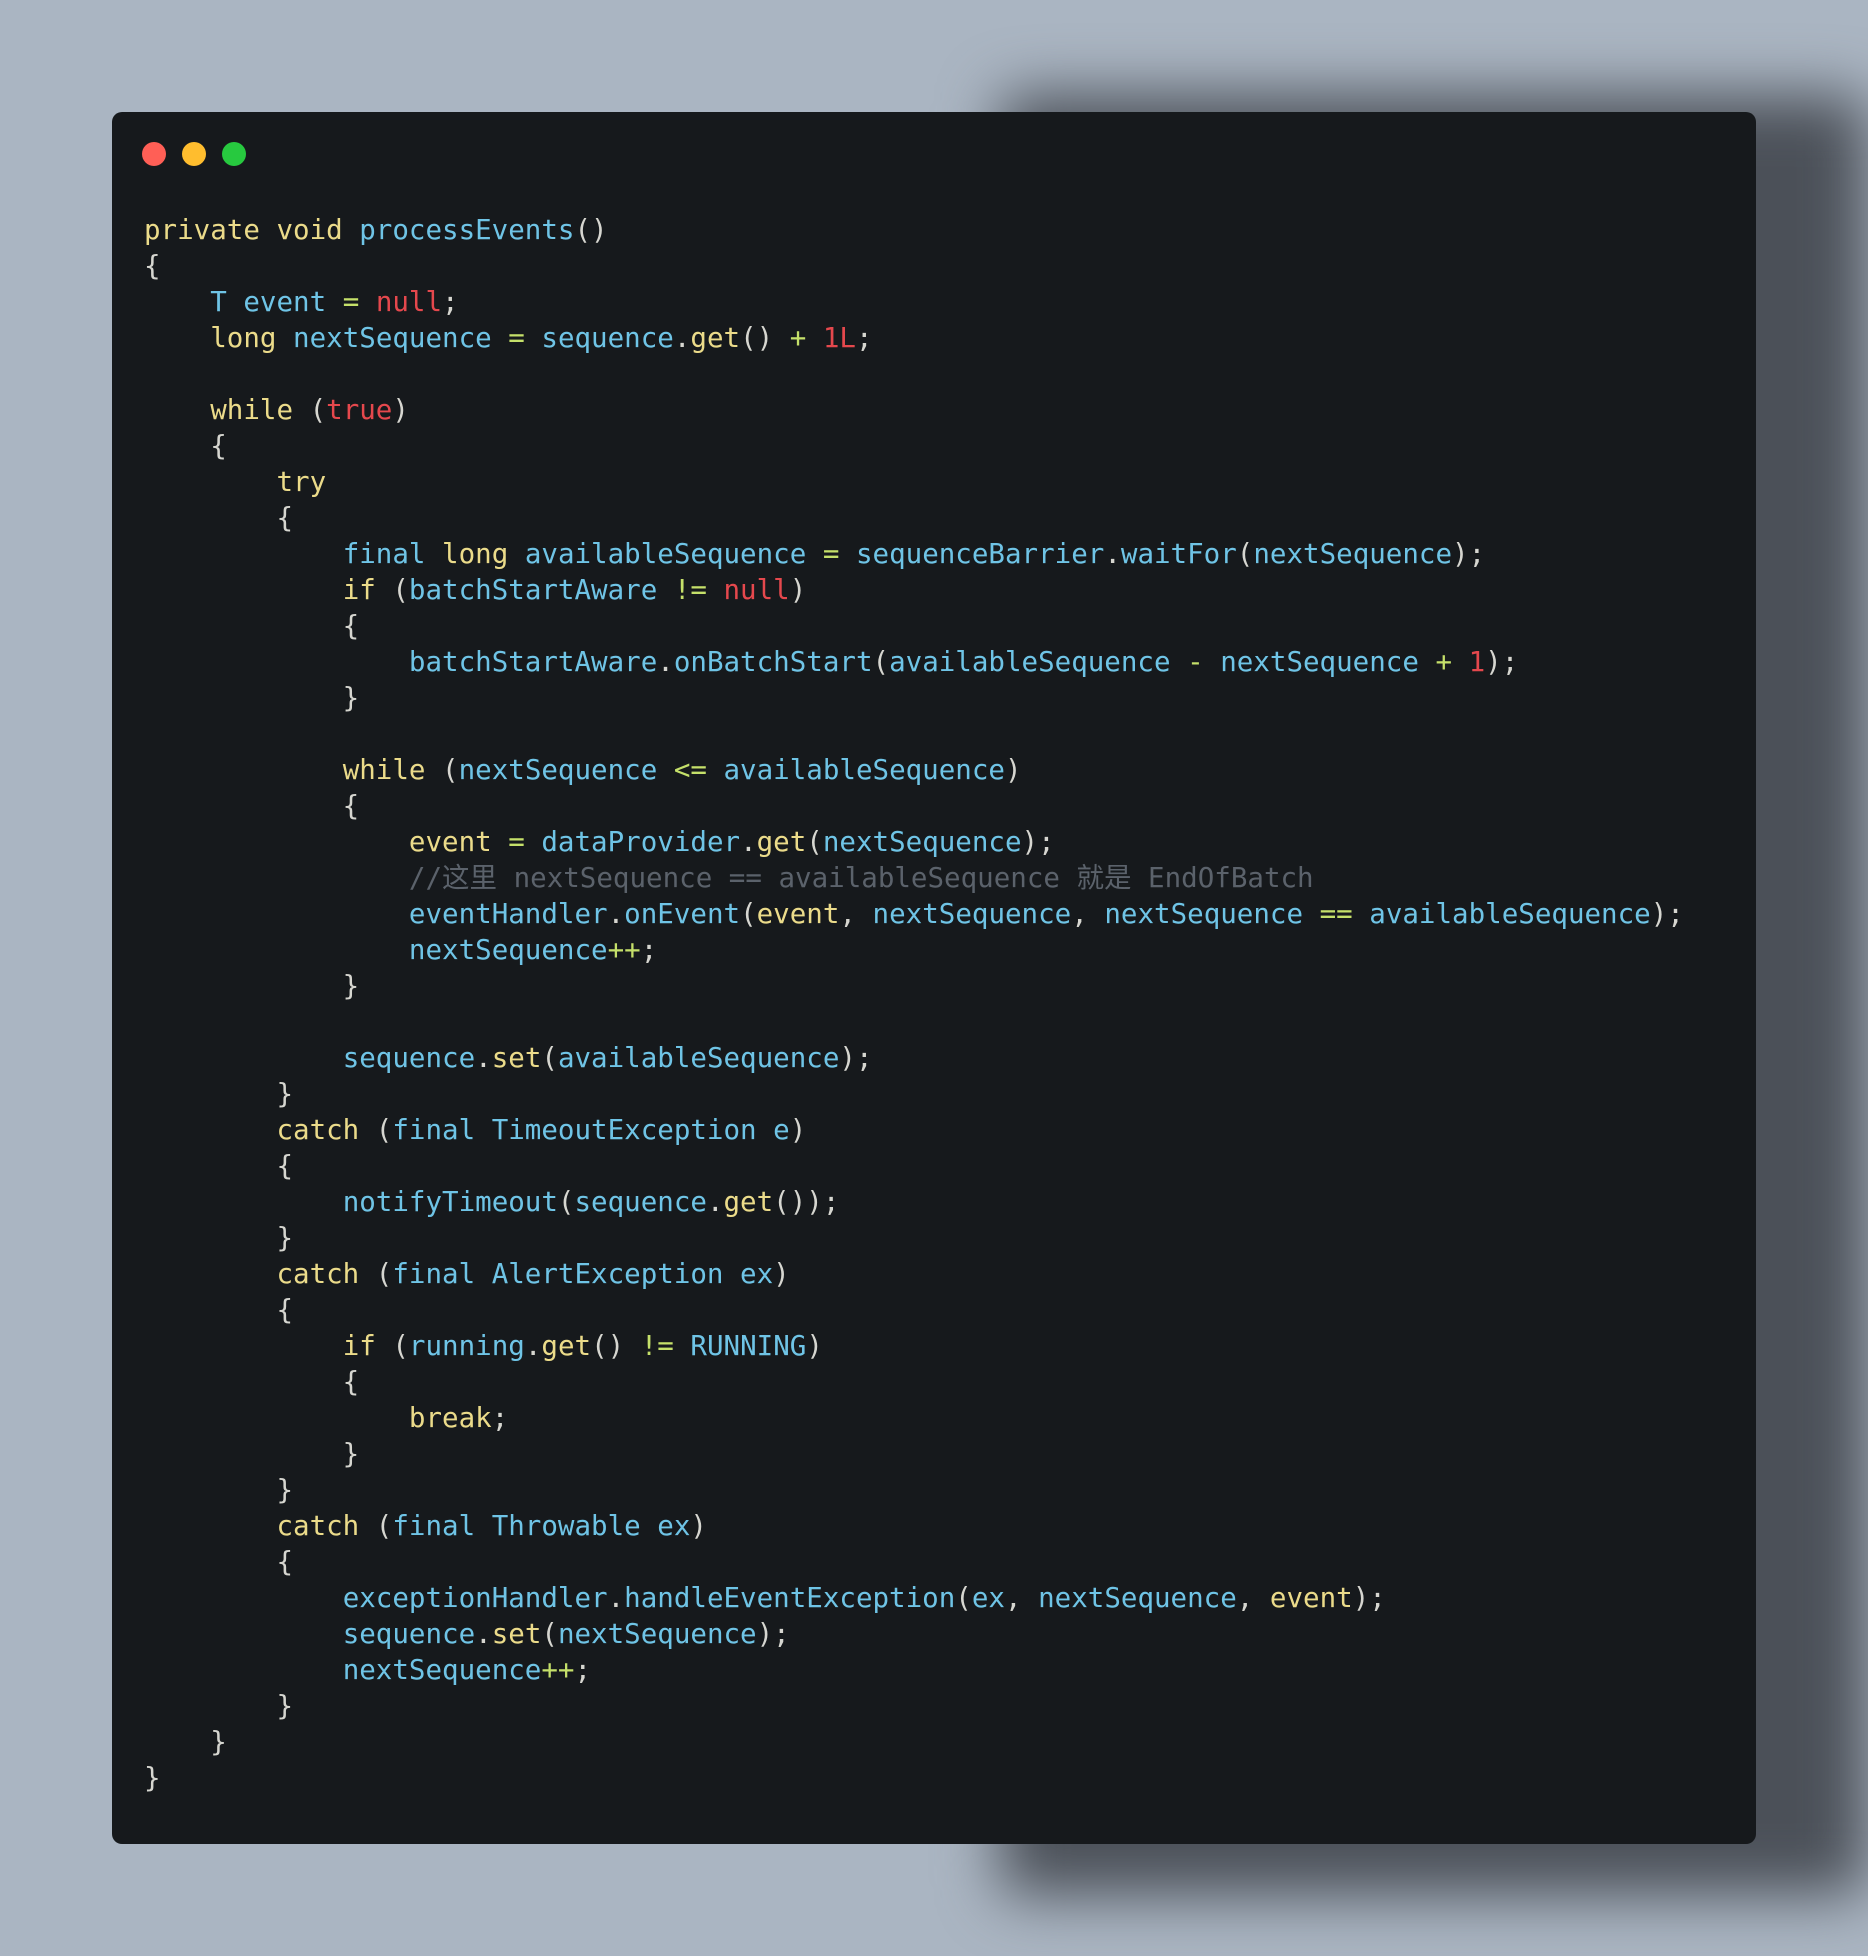  I want to click on code-token-identifier: RUNNING, so click(748, 1346).